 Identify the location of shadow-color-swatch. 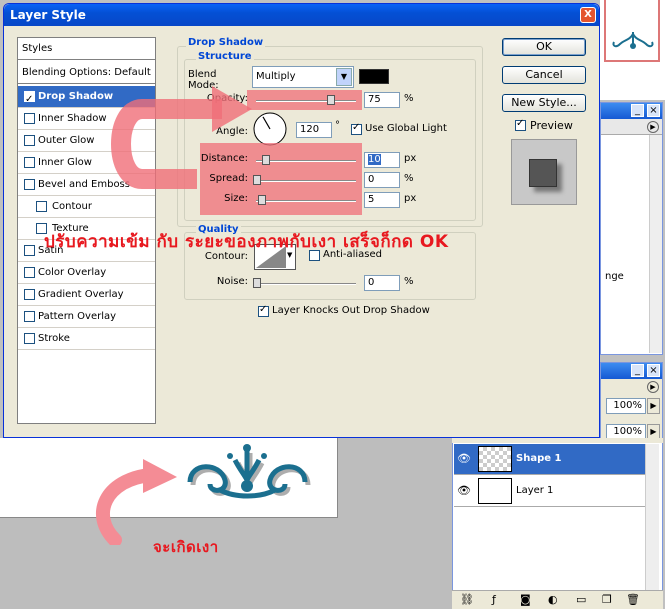
(374, 76).